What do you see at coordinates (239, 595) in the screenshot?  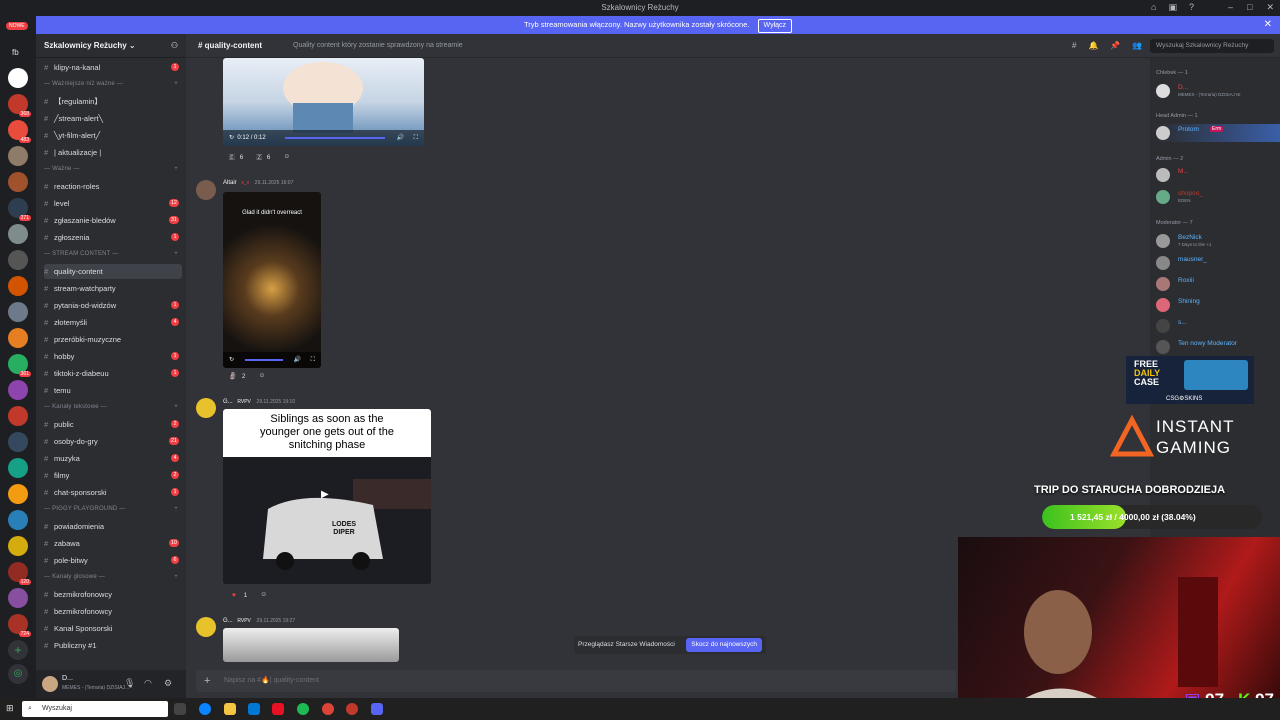 I see `reaction-chip: ♥ 1` at bounding box center [239, 595].